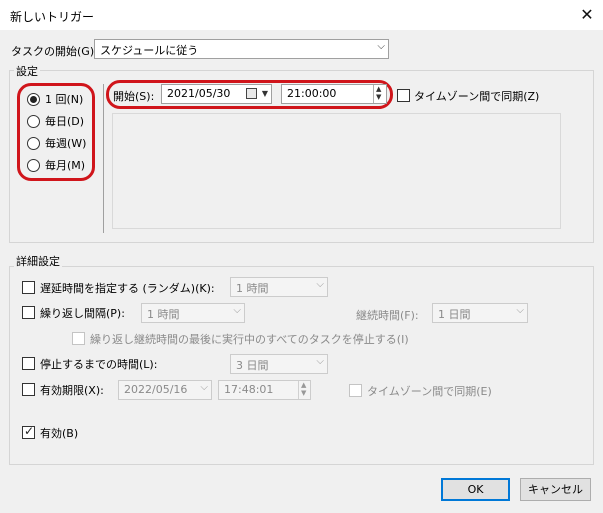  Describe the element at coordinates (355, 390) in the screenshot. I see `expire-sync-checkbox` at that location.